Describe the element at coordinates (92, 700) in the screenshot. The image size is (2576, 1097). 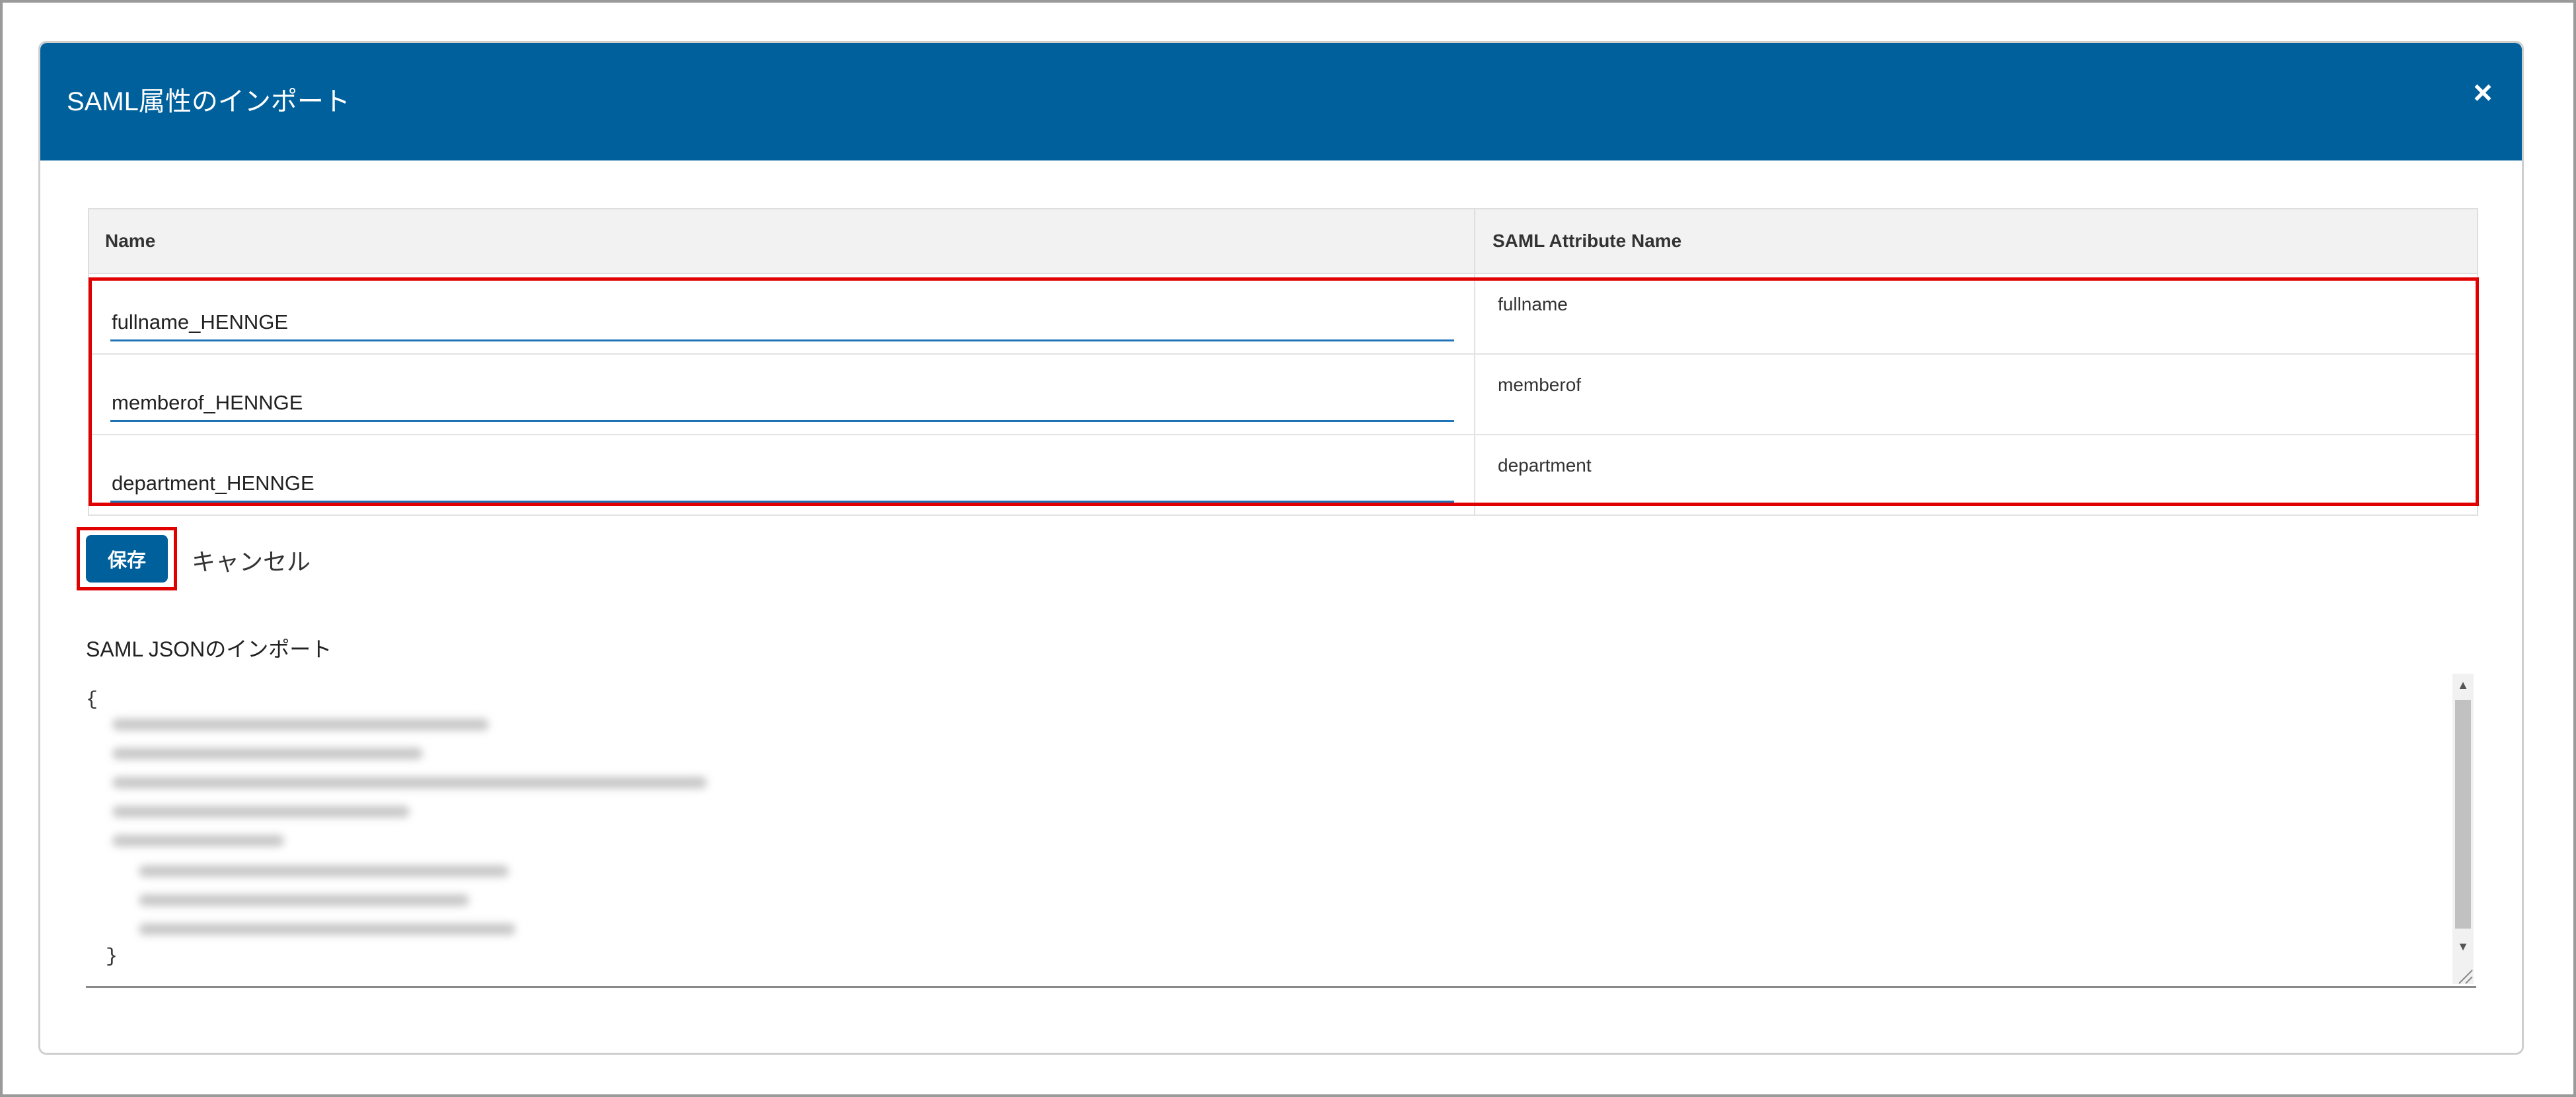
I see `json-open-brace: {` at that location.